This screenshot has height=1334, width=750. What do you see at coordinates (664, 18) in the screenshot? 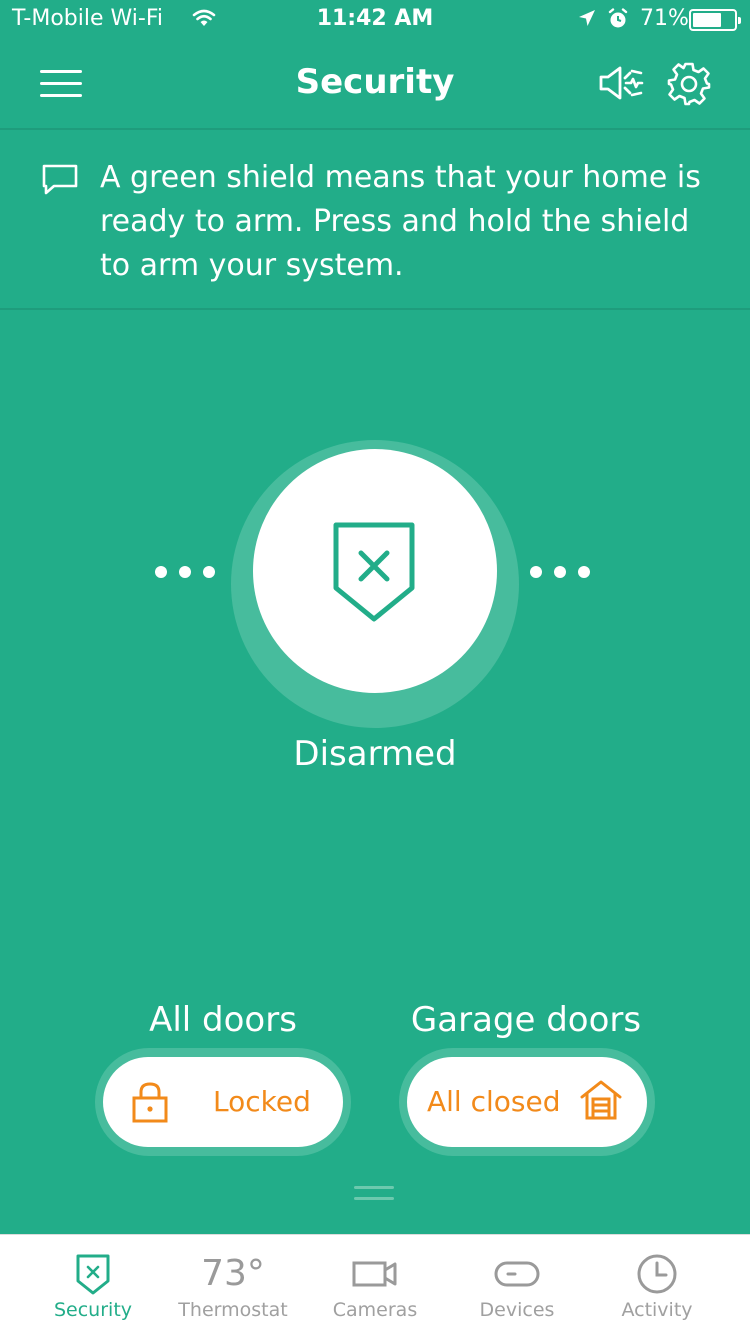
I see `battery-percent: 71%` at bounding box center [664, 18].